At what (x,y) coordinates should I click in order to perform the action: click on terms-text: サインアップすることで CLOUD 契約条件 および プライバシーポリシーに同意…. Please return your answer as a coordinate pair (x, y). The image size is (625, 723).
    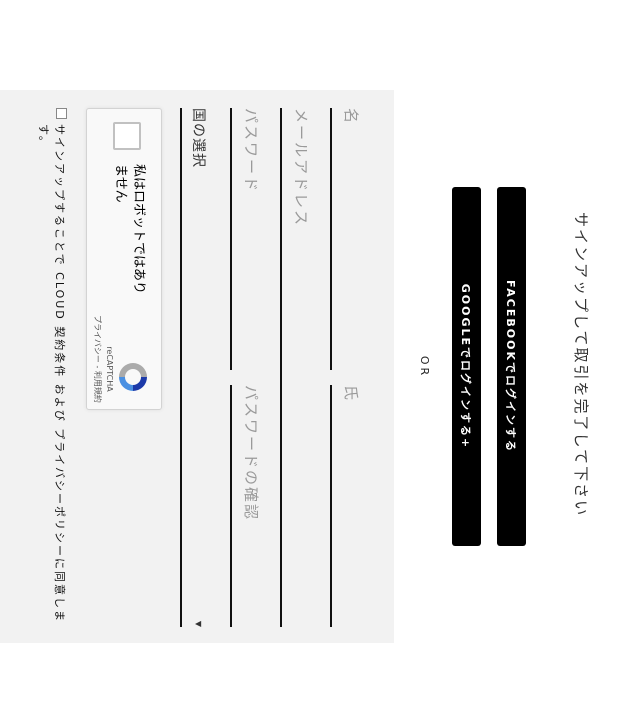
    Looking at the image, I should click on (51, 374).